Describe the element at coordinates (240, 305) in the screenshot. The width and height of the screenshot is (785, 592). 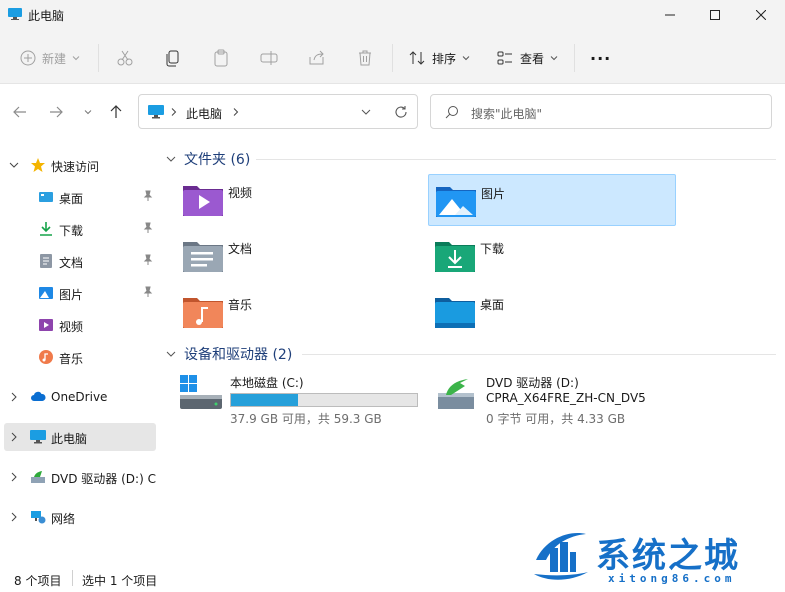
I see `folder-label: 音乐` at that location.